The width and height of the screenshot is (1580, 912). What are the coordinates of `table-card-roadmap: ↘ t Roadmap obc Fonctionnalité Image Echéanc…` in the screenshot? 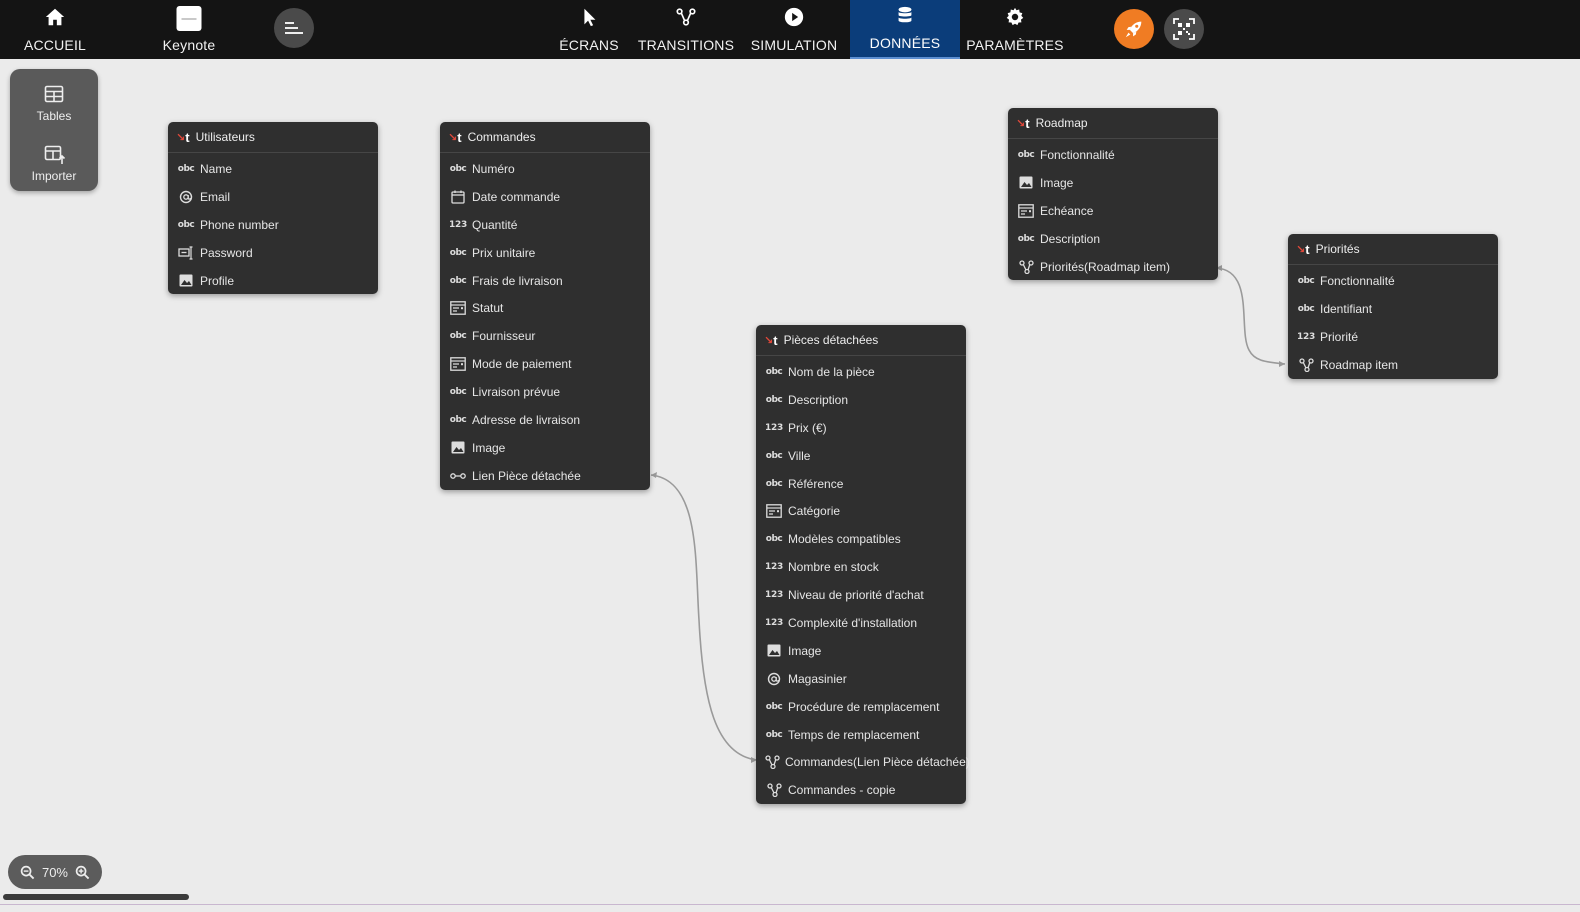 It's located at (1113, 194).